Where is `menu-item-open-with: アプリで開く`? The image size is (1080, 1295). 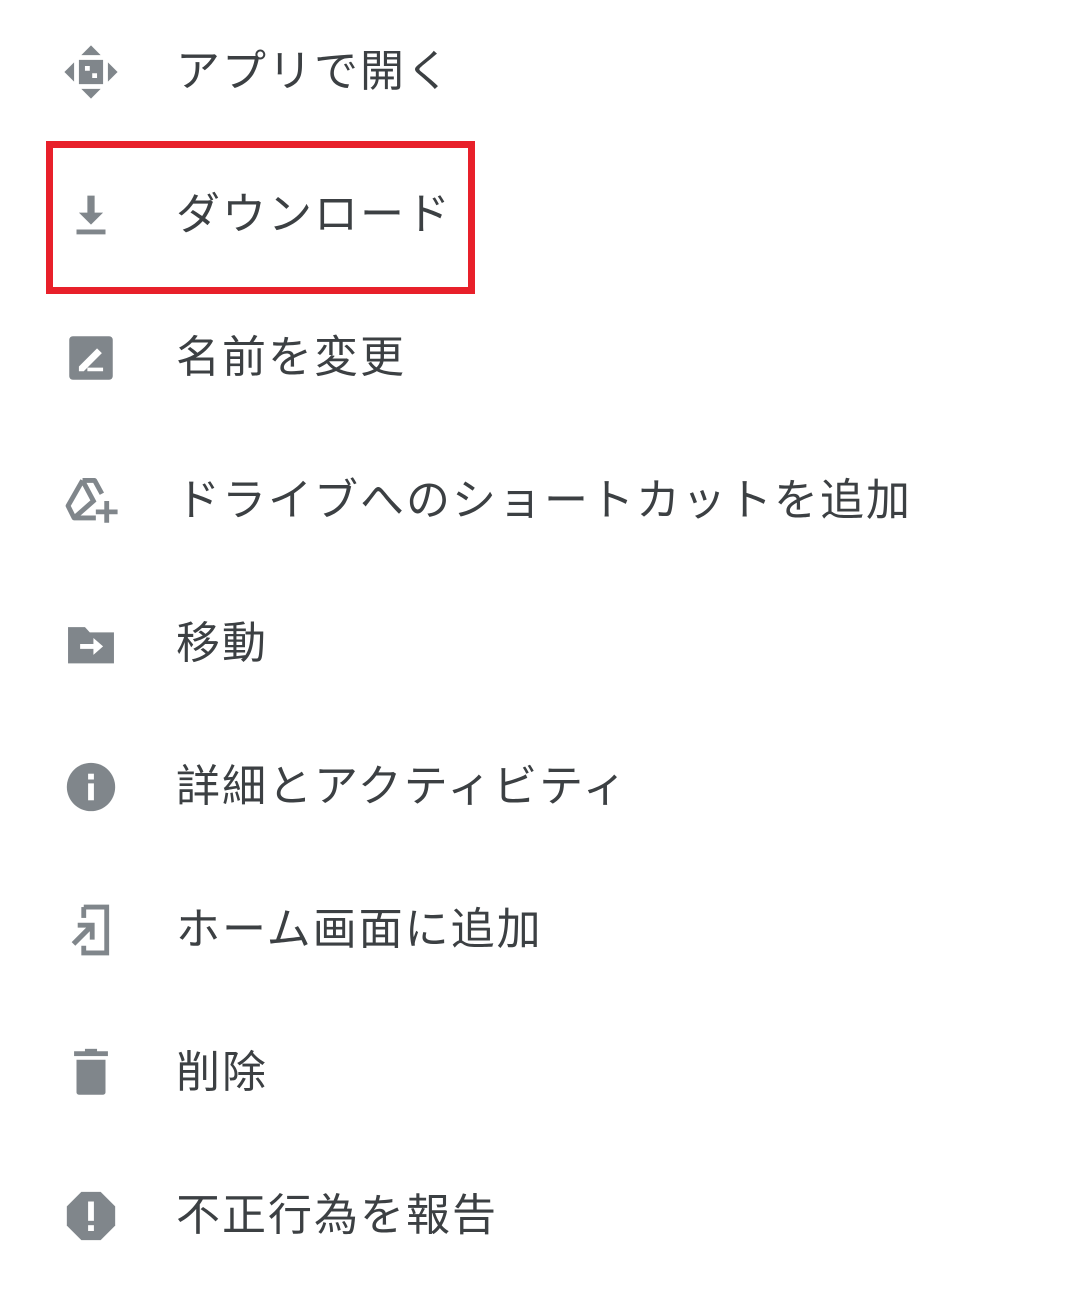
menu-item-open-with: アプリで開く is located at coordinates (540, 71).